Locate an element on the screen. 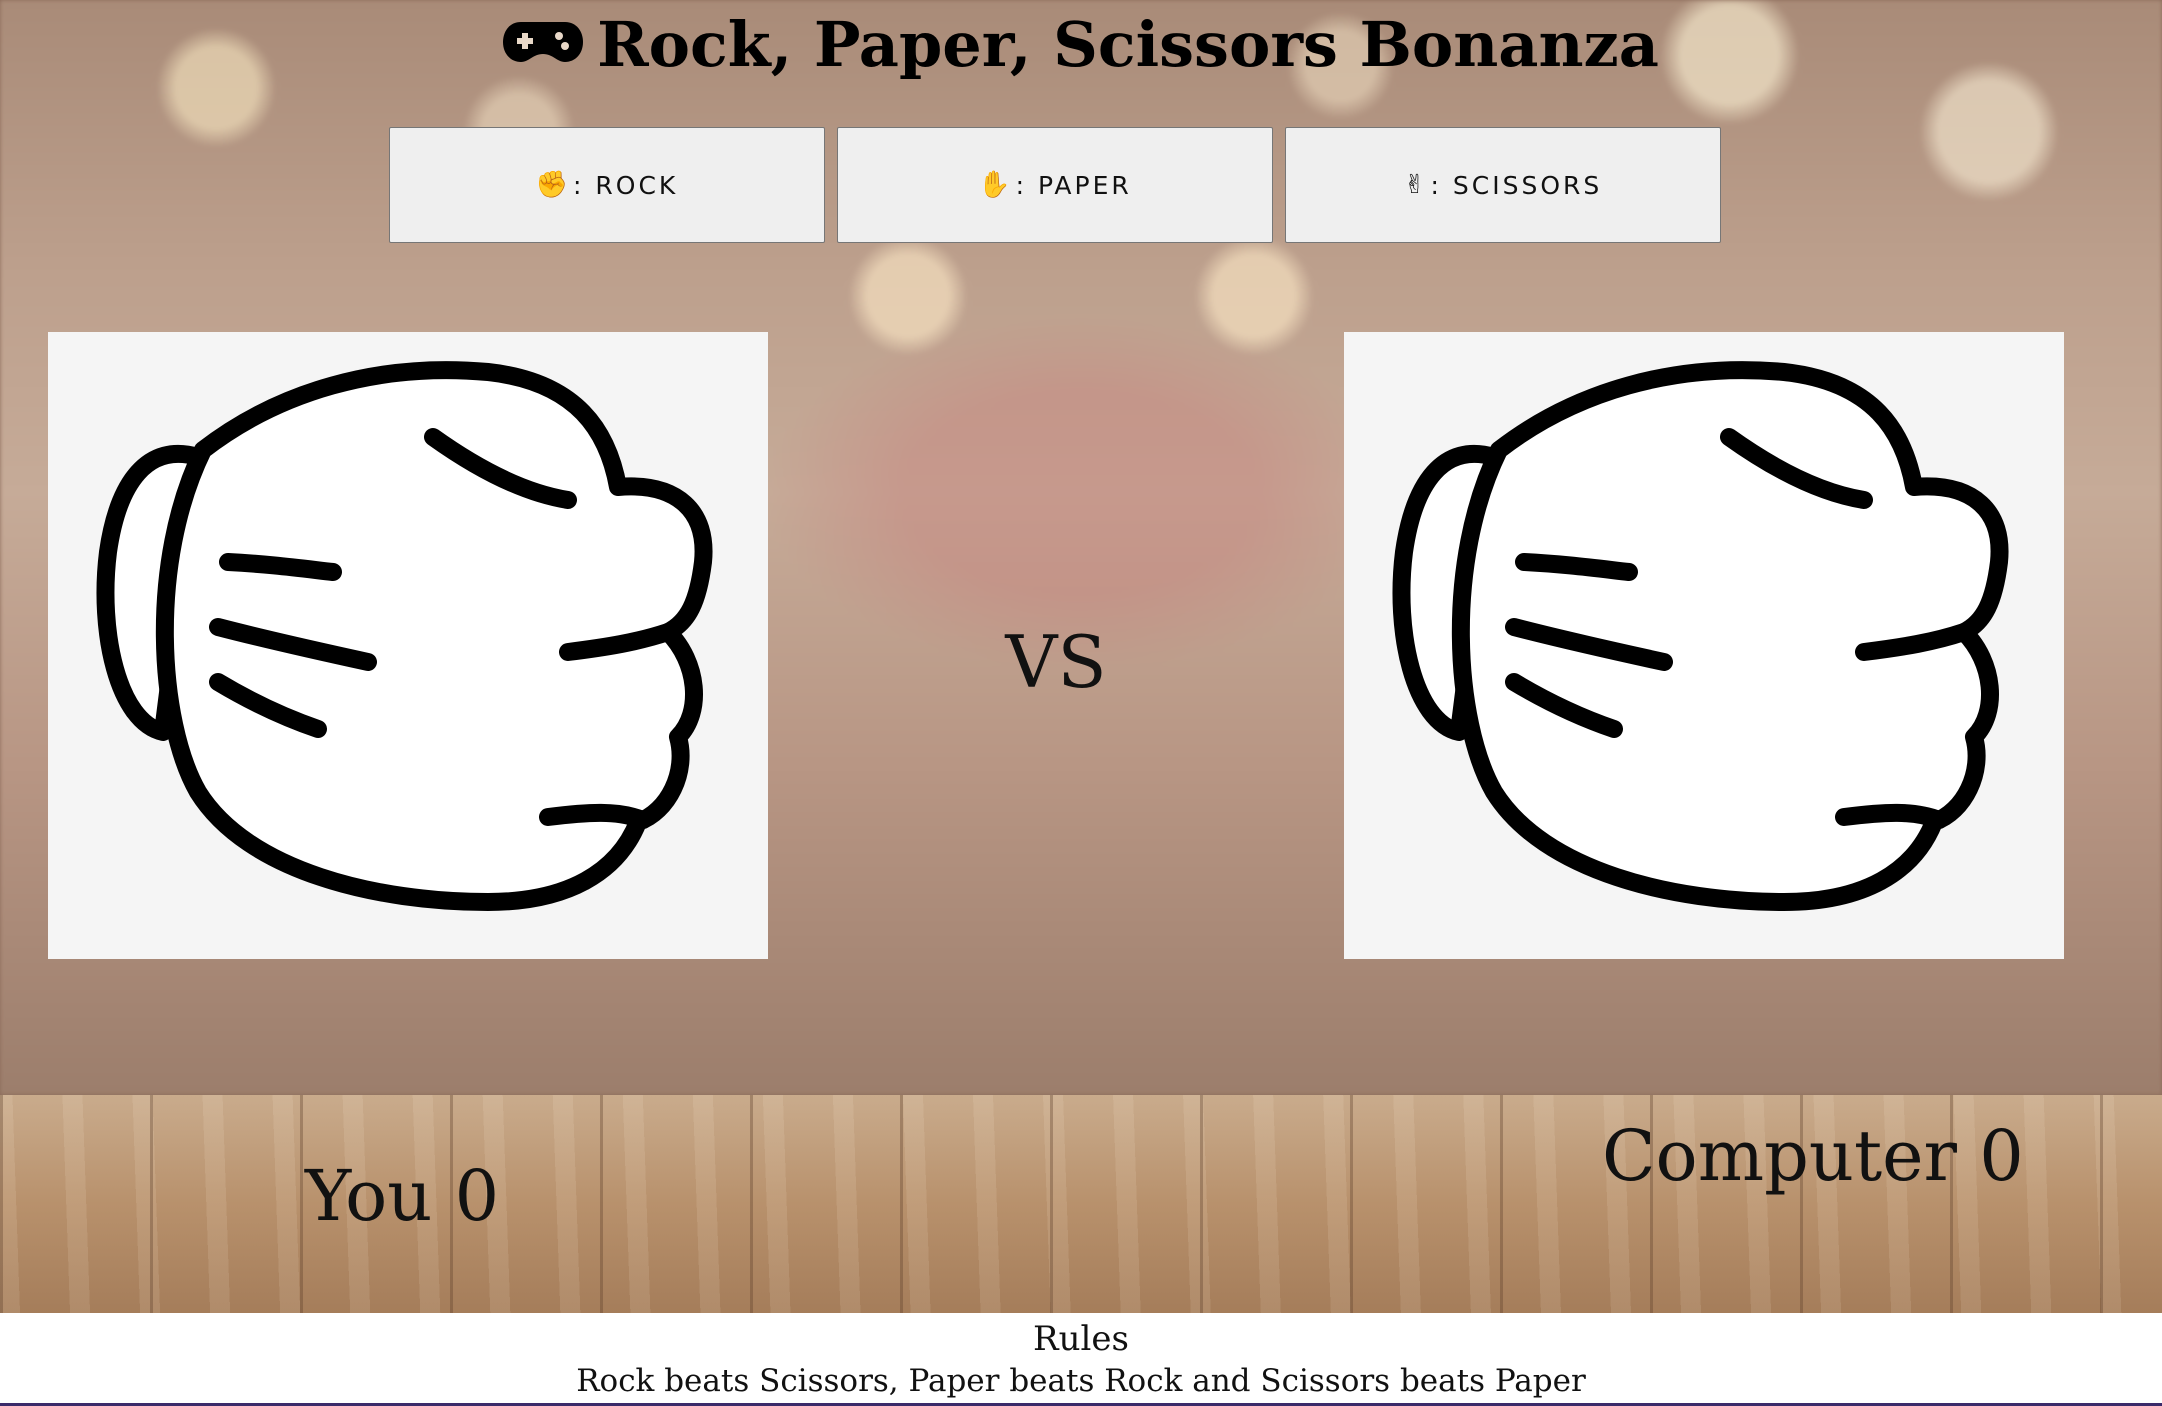 This screenshot has width=2162, height=1406. computer-choice-image is located at coordinates (1704, 645).